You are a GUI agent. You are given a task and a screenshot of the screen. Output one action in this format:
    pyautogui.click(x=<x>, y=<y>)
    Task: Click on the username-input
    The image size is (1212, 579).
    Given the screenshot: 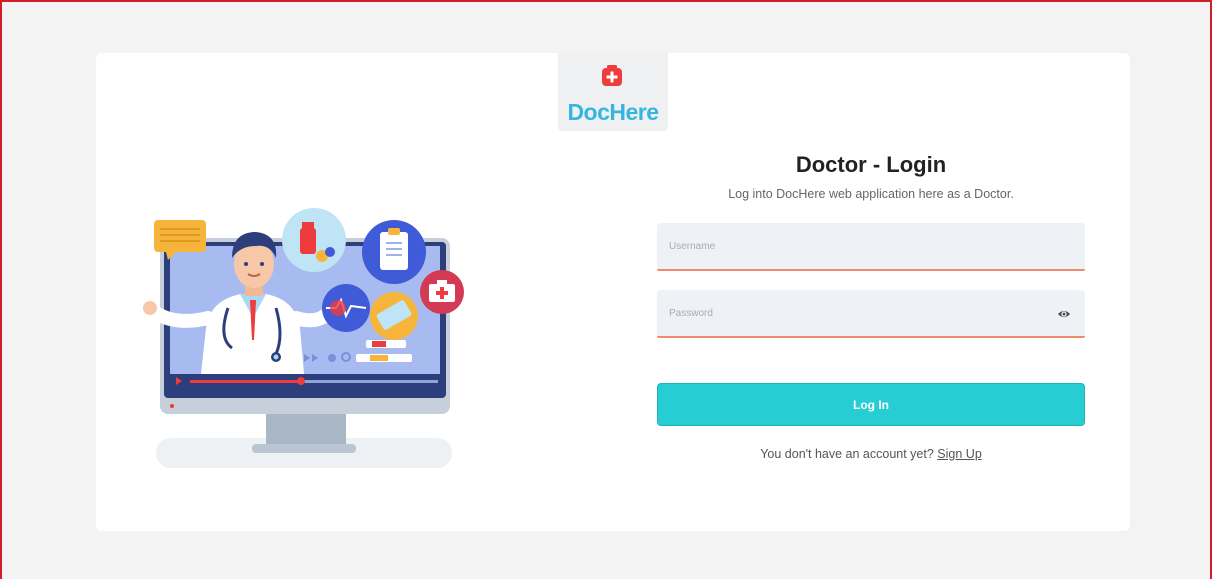 What is the action you would take?
    pyautogui.click(x=871, y=246)
    